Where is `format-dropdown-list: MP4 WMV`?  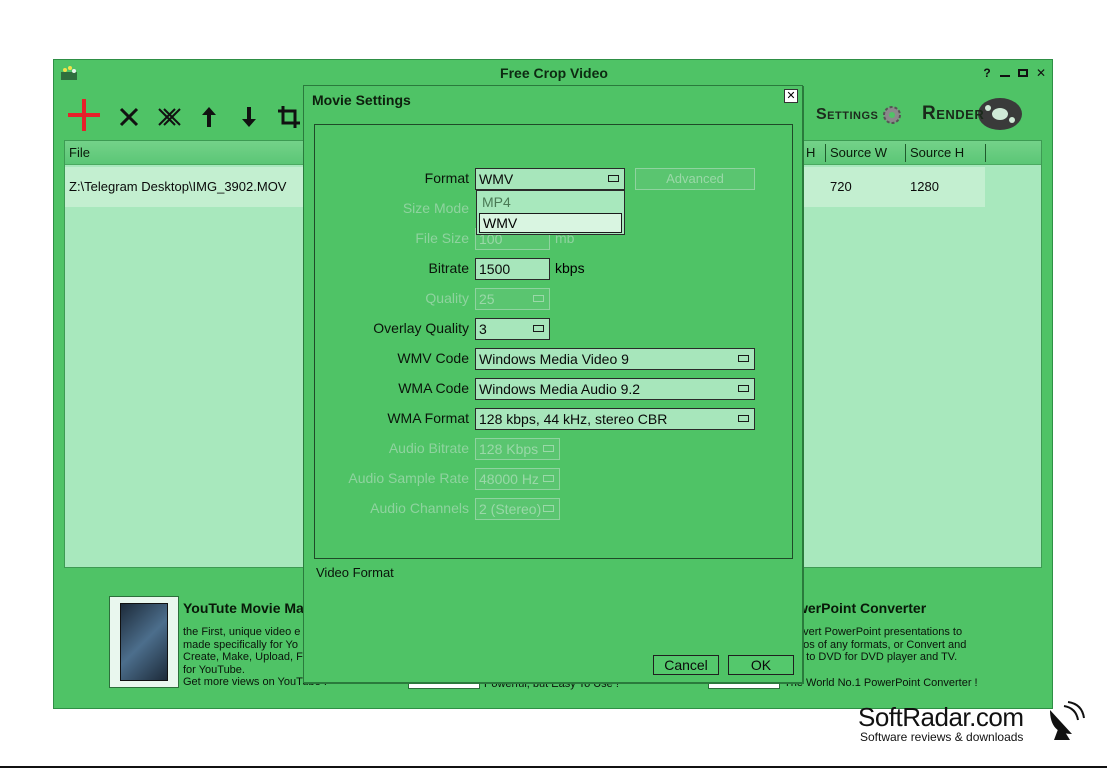 format-dropdown-list: MP4 WMV is located at coordinates (550, 212).